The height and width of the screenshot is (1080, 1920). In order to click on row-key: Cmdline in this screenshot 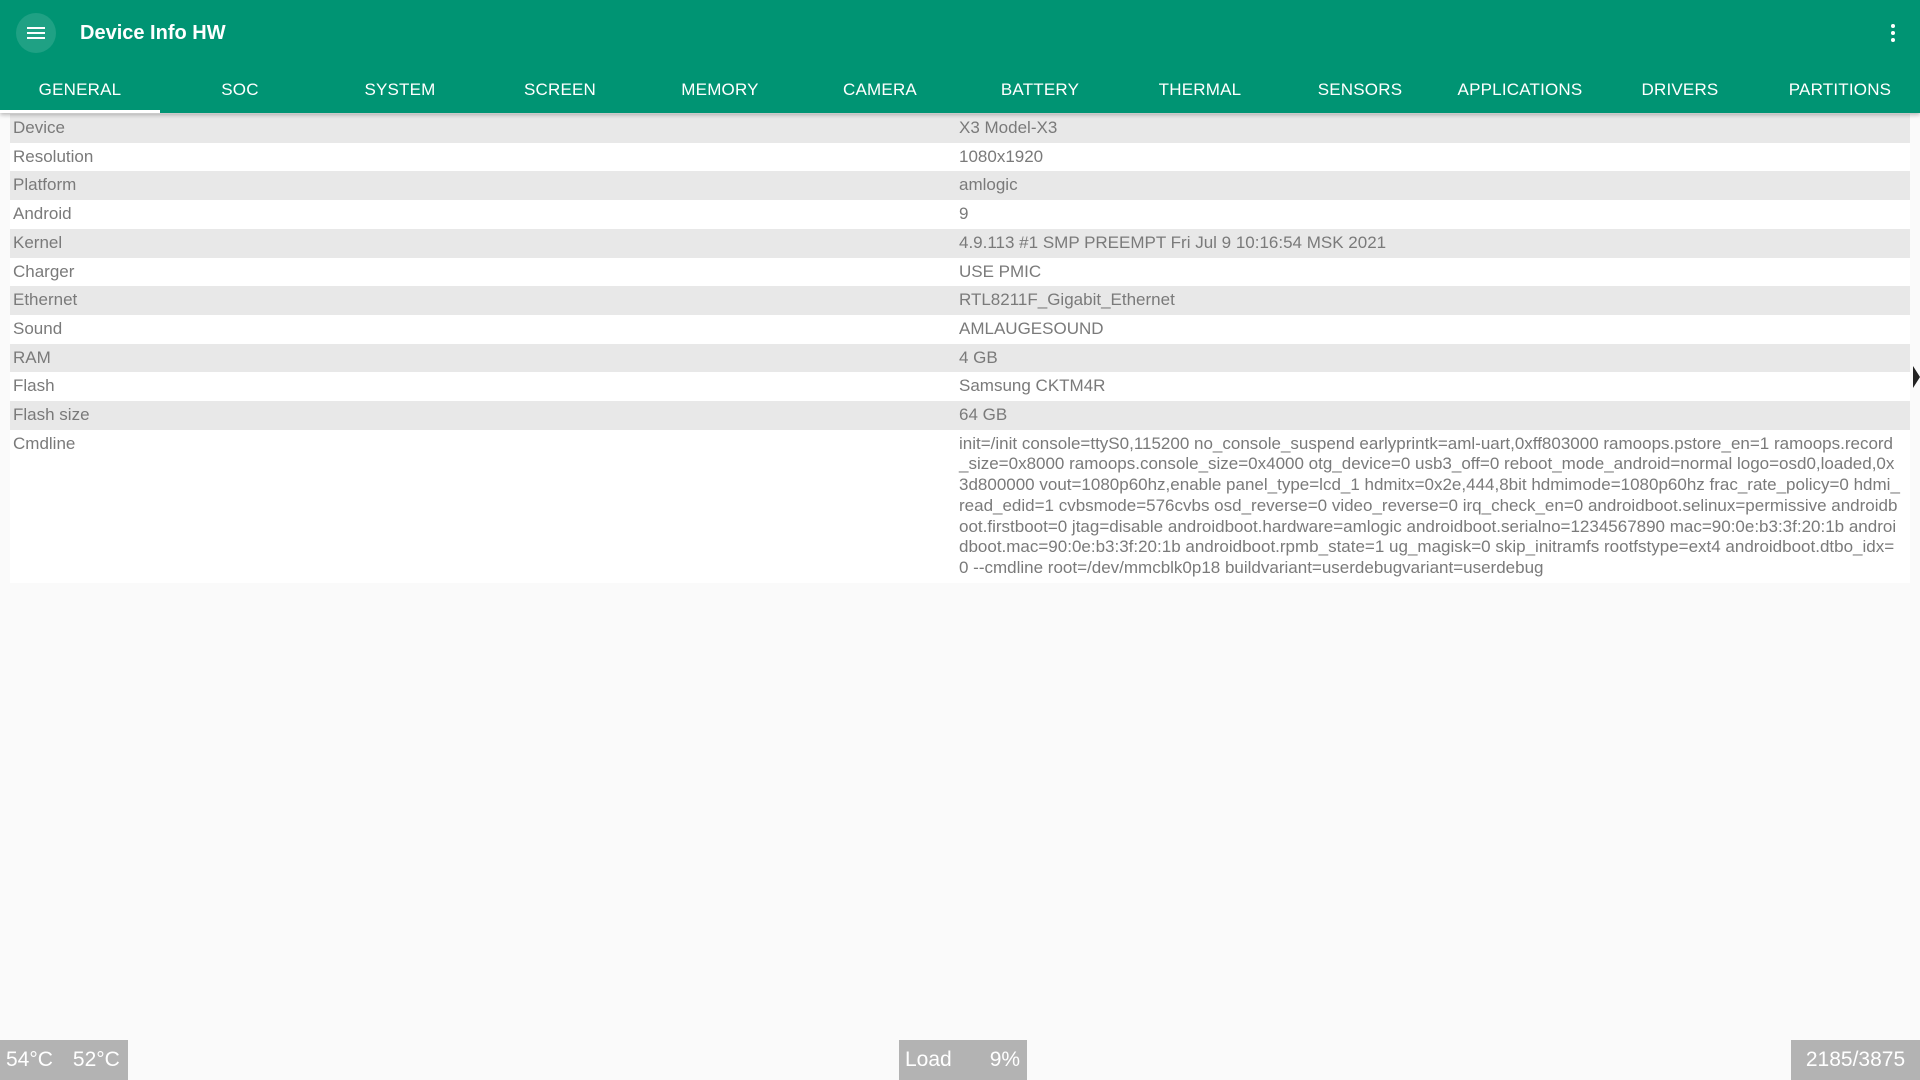, I will do `click(44, 443)`.